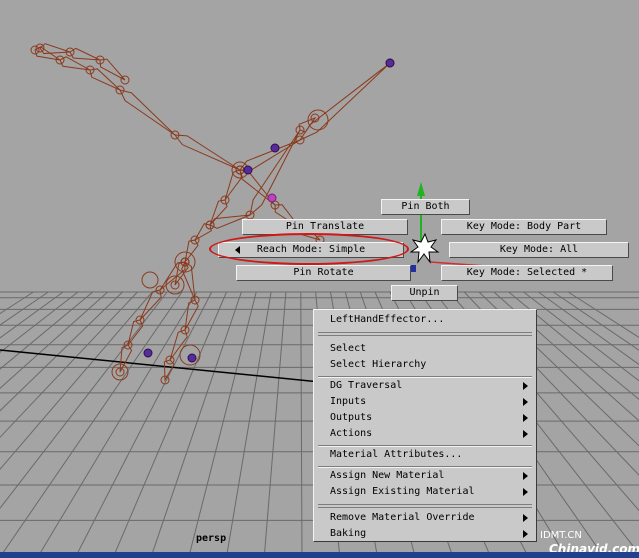  What do you see at coordinates (351, 417) in the screenshot?
I see `menu-item-outputs: Outputs` at bounding box center [351, 417].